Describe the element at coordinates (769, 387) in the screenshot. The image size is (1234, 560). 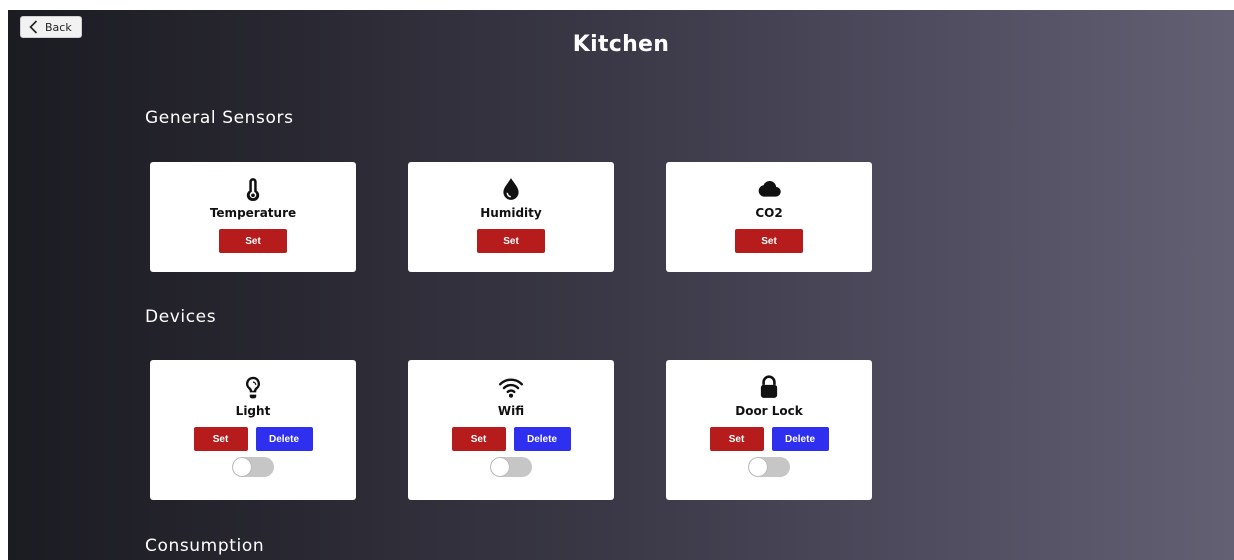
I see `lock-icon` at that location.